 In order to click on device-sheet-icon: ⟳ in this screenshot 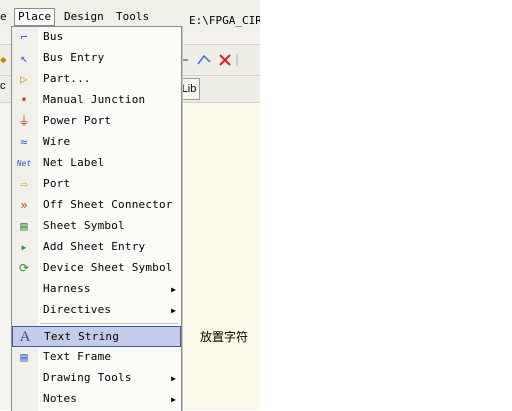, I will do `click(24, 268)`.